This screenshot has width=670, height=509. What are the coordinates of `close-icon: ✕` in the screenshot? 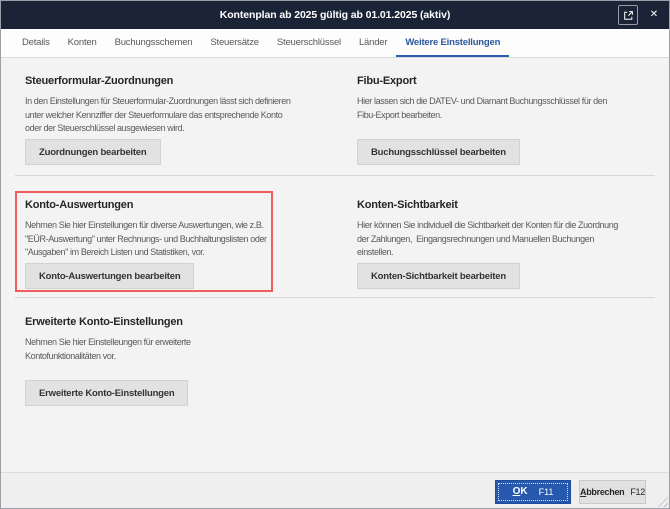 It's located at (654, 14).